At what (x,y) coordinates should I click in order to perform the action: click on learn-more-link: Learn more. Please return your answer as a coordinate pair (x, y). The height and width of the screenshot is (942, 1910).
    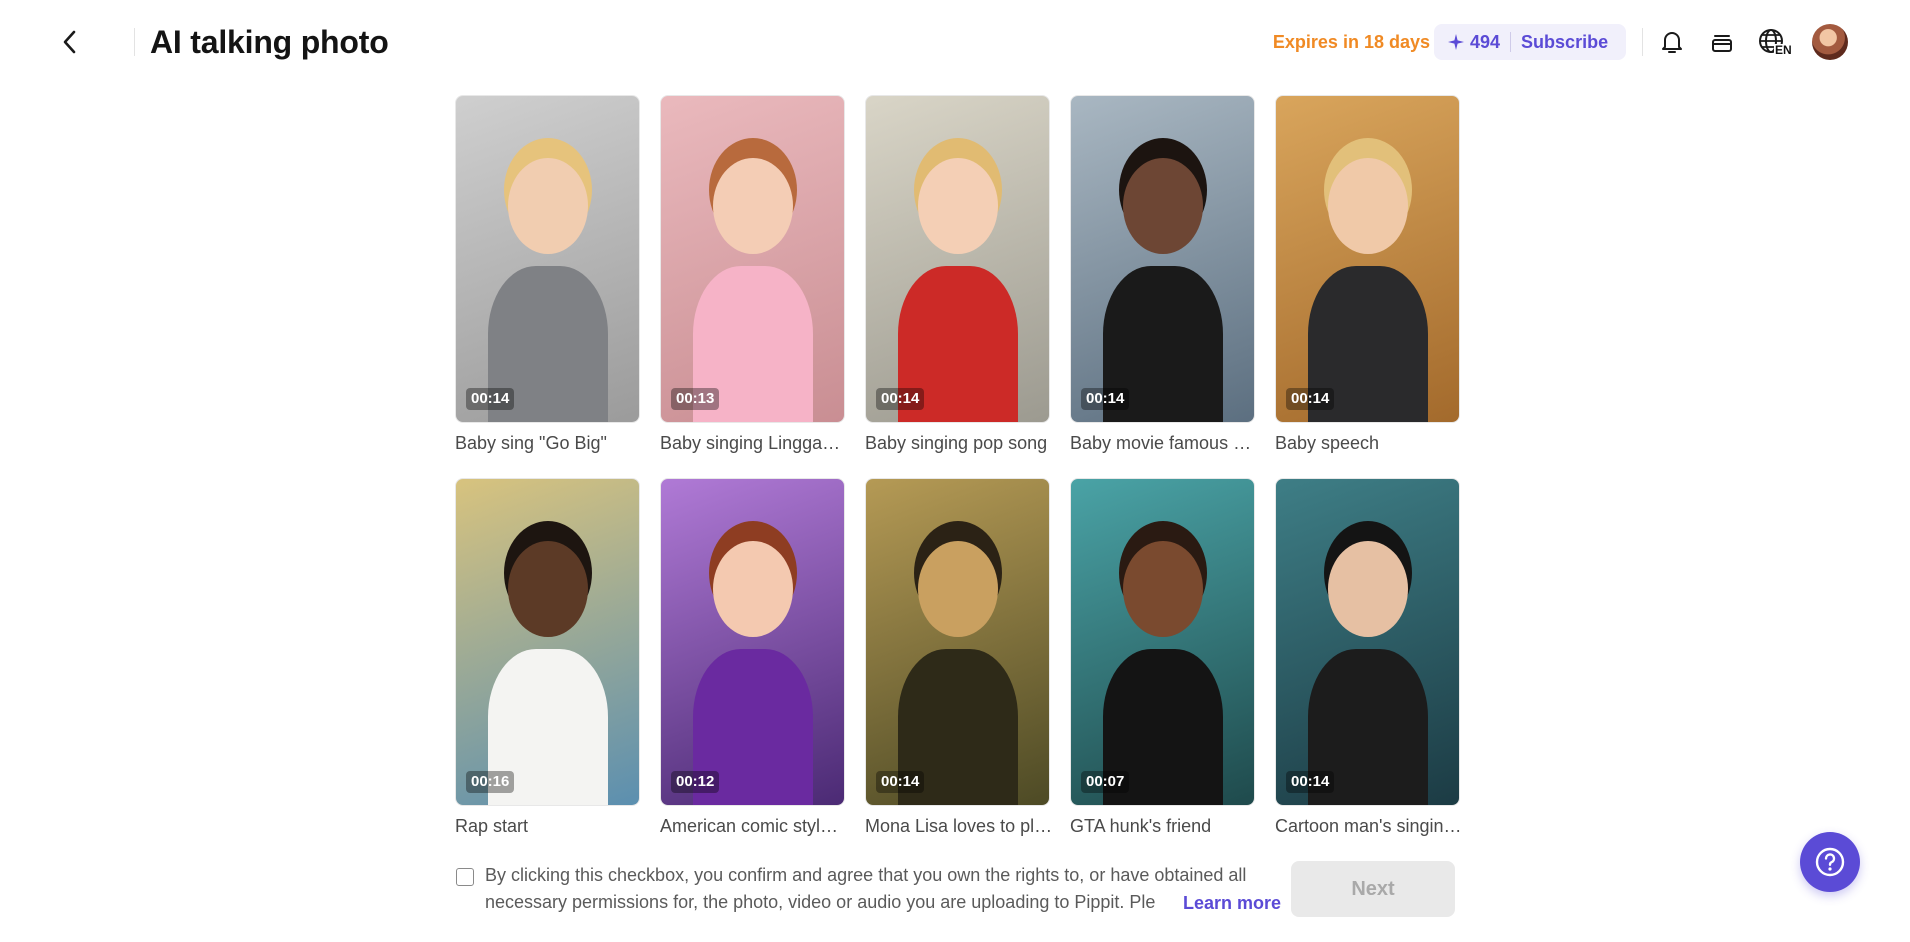
    Looking at the image, I should click on (1229, 903).